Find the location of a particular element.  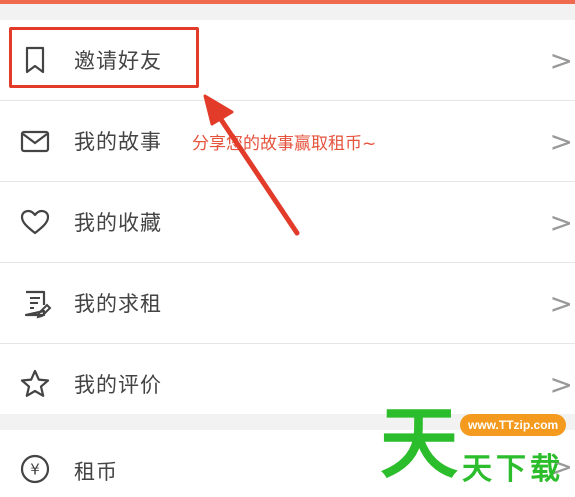

menu-item-label: 我的求租 is located at coordinates (118, 304).